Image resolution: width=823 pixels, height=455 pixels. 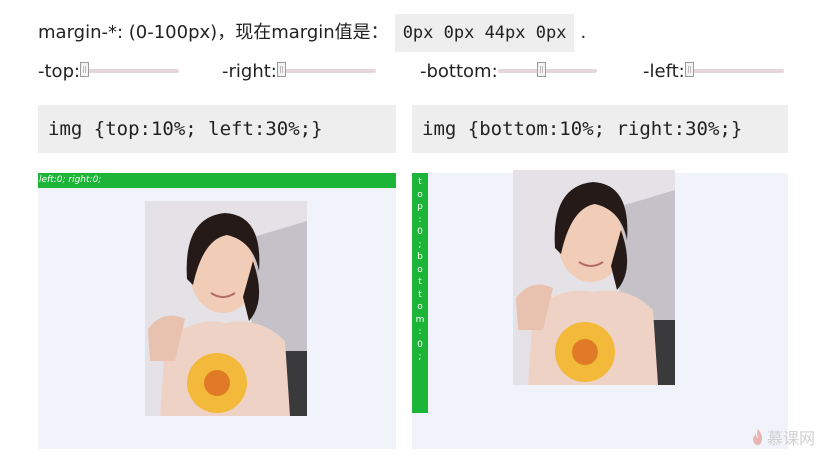 What do you see at coordinates (664, 71) in the screenshot?
I see `slider-left-label: -left:` at bounding box center [664, 71].